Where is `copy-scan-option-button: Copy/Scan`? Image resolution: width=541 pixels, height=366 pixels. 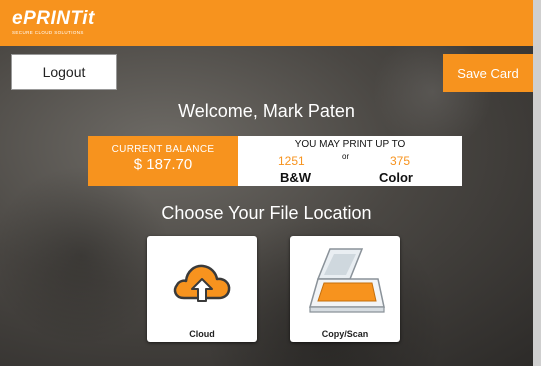
copy-scan-option-button: Copy/Scan is located at coordinates (345, 289).